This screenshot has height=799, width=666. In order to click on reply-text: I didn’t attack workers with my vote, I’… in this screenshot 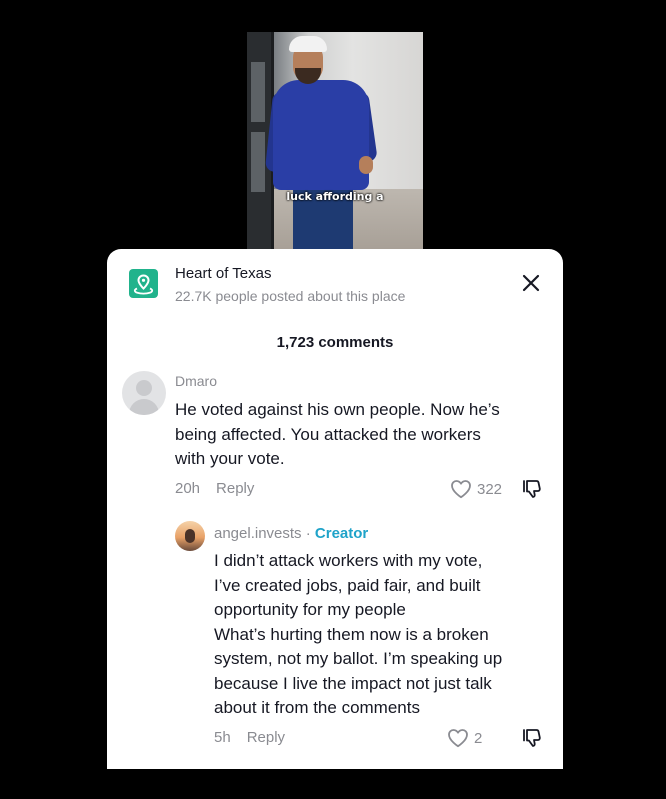, I will do `click(384, 635)`.